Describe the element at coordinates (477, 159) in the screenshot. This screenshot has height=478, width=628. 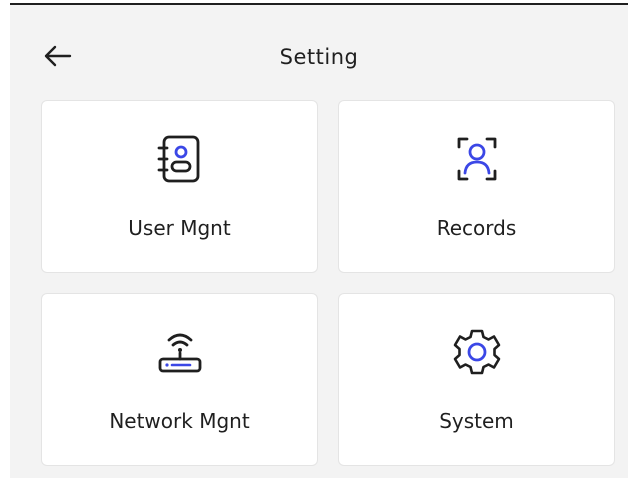
I see `face-scan-icon` at that location.